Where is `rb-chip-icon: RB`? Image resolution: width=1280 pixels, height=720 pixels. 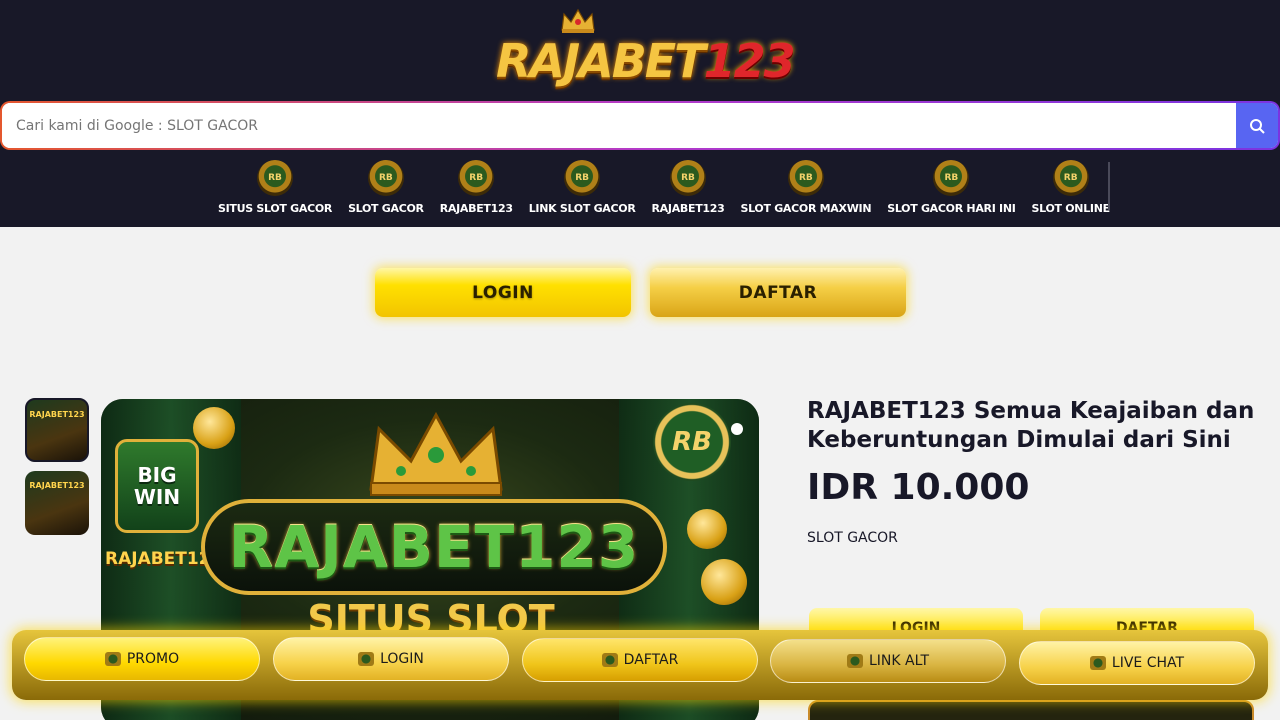 rb-chip-icon: RB is located at coordinates (692, 442).